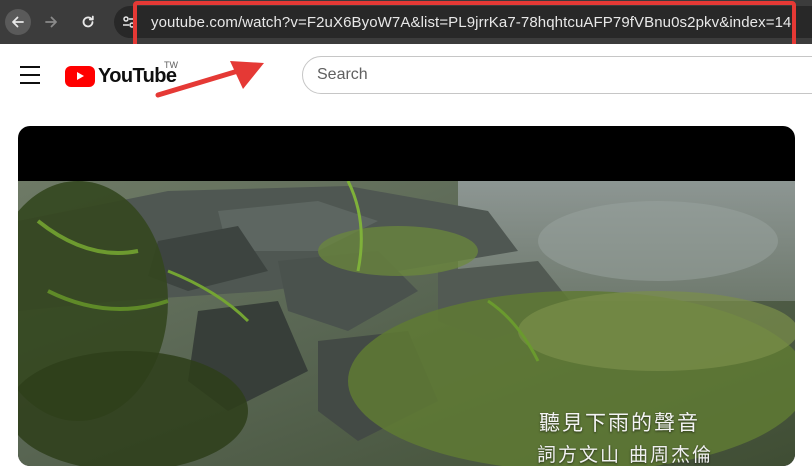  I want to click on reload-icon, so click(88, 21).